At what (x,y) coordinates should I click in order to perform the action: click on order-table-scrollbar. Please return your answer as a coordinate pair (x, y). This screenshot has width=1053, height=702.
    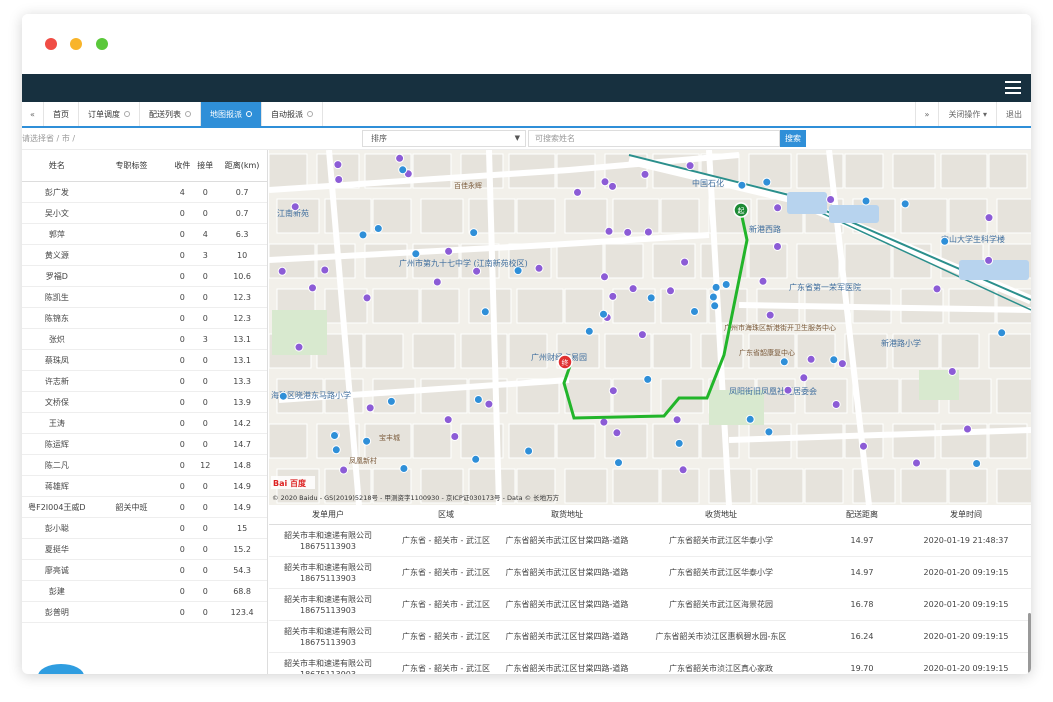
    Looking at the image, I should click on (1029, 643).